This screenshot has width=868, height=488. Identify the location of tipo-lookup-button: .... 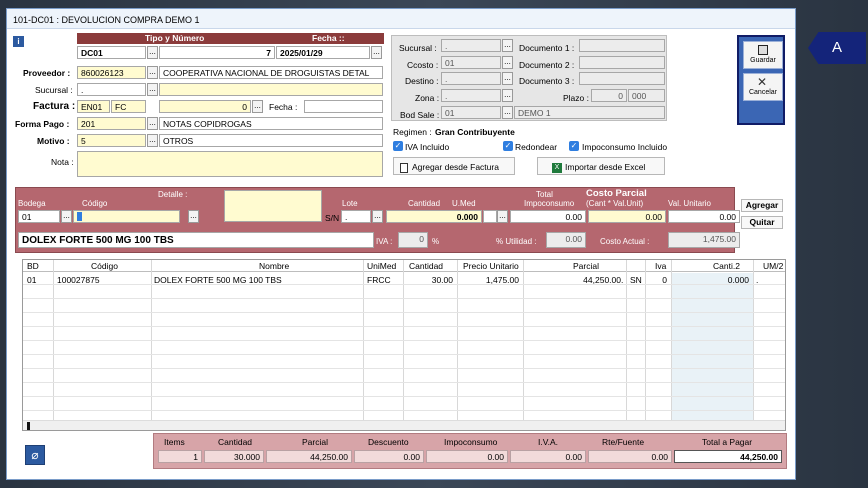
(152, 52).